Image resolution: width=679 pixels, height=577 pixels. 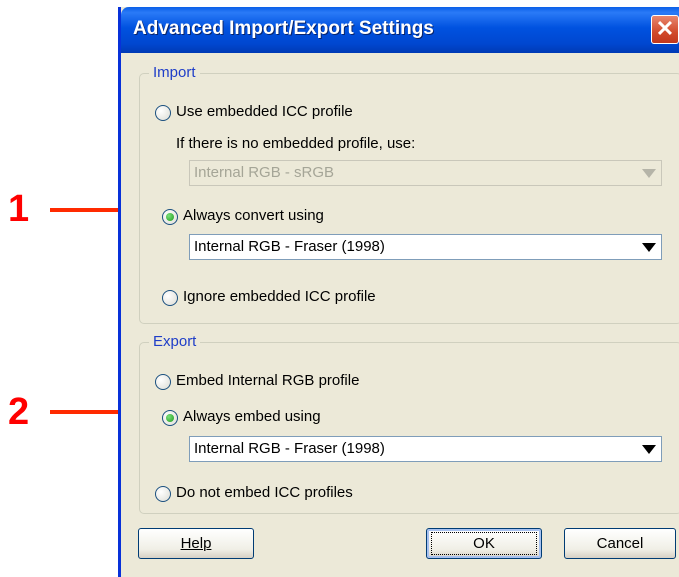 I want to click on title-bar: Advanced Import/Export Settings ✕, so click(x=400, y=30).